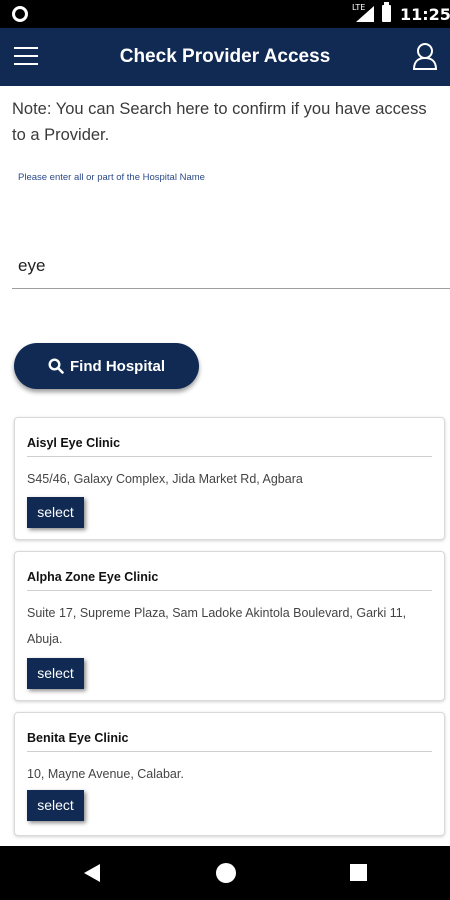  Describe the element at coordinates (231, 266) in the screenshot. I see `hospital-search-input` at that location.